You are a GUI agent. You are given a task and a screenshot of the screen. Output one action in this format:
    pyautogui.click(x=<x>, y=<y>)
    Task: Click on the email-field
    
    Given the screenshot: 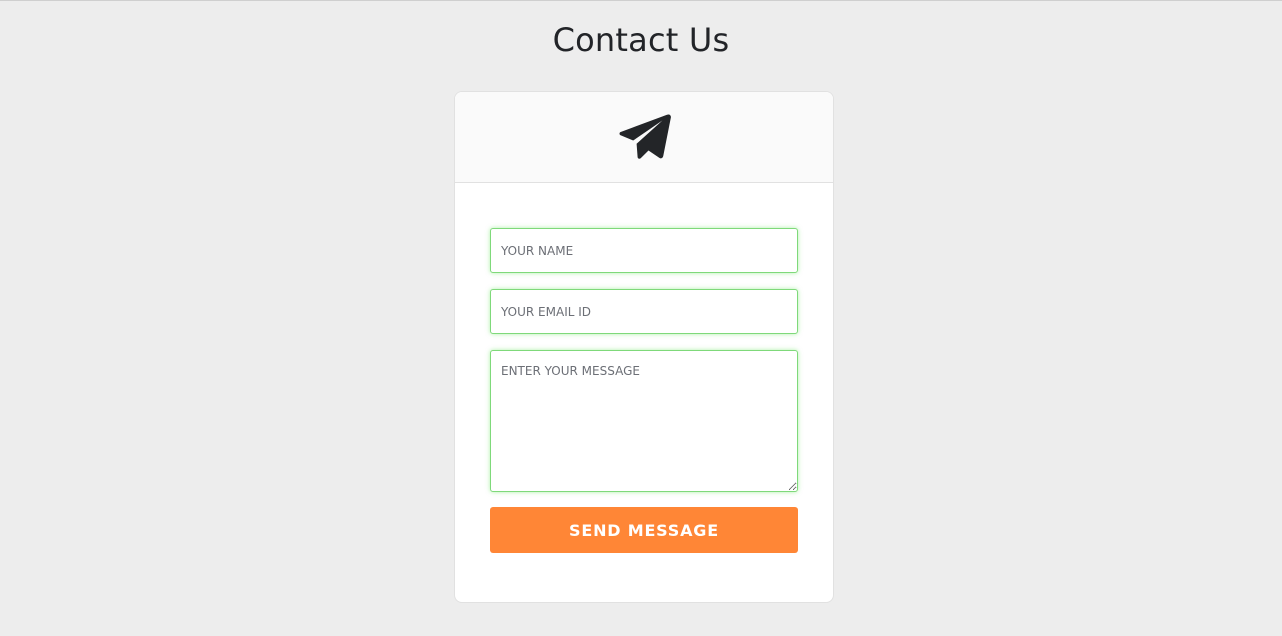 What is the action you would take?
    pyautogui.click(x=644, y=311)
    